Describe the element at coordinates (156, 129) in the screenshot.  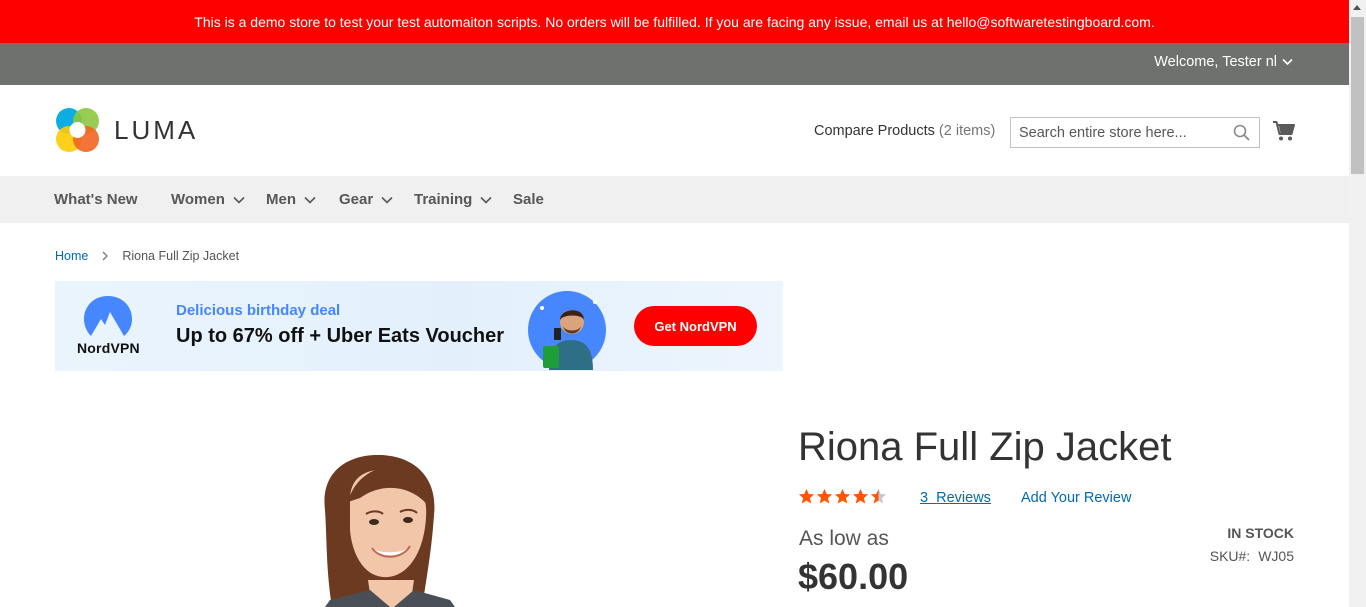
I see `logo-text: LUMA` at that location.